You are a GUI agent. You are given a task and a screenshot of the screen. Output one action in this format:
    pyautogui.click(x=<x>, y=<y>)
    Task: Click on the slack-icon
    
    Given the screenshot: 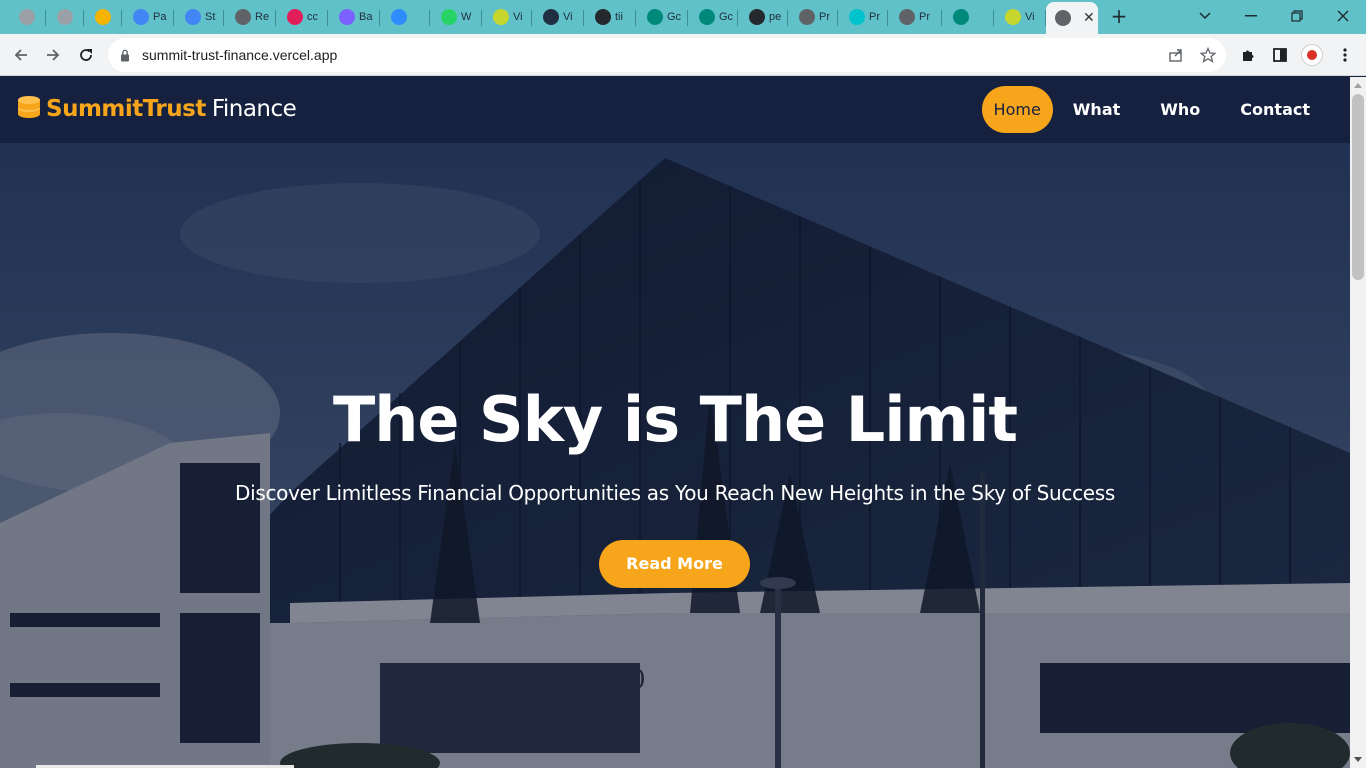 What is the action you would take?
    pyautogui.click(x=295, y=17)
    